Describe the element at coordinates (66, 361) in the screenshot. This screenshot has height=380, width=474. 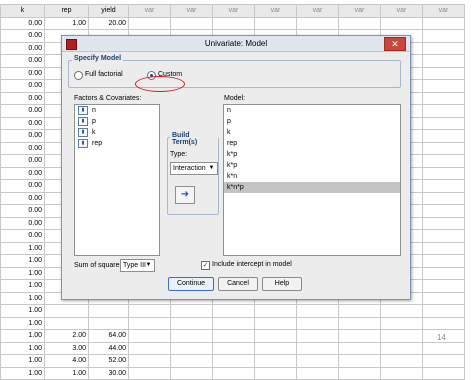
I see `table-cell: 4.00` at that location.